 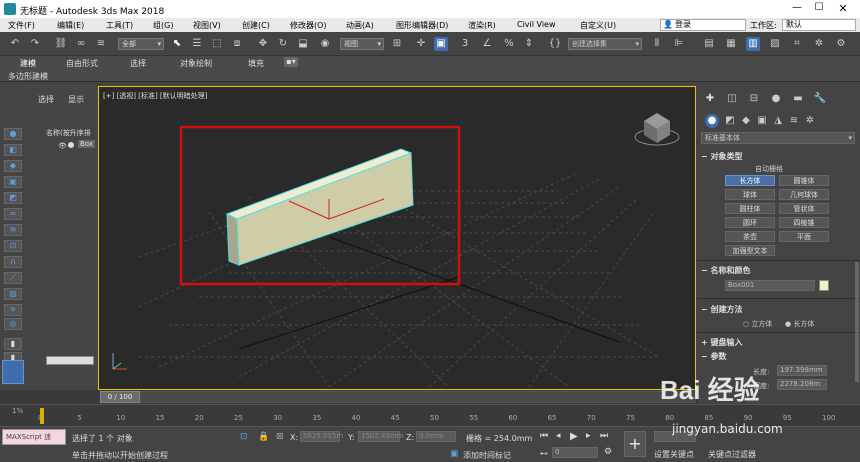 What do you see at coordinates (325, 44) in the screenshot?
I see `placement-icon: ◉` at bounding box center [325, 44].